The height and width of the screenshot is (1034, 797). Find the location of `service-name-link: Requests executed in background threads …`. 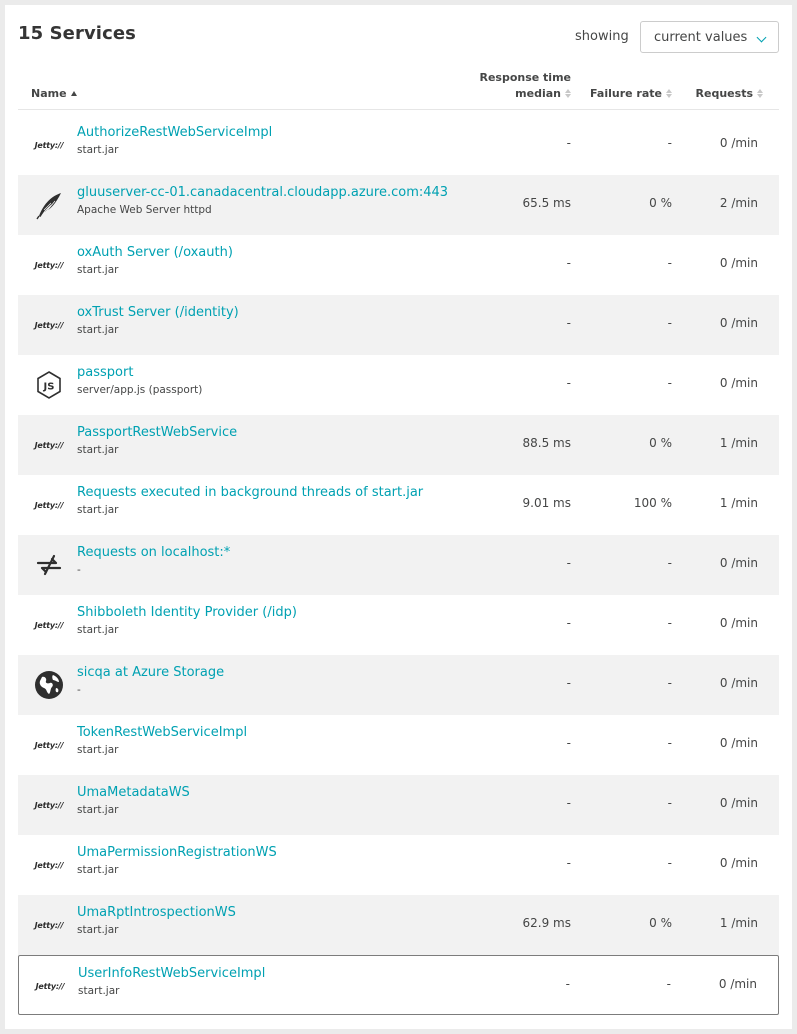

service-name-link: Requests executed in background threads … is located at coordinates (250, 492).